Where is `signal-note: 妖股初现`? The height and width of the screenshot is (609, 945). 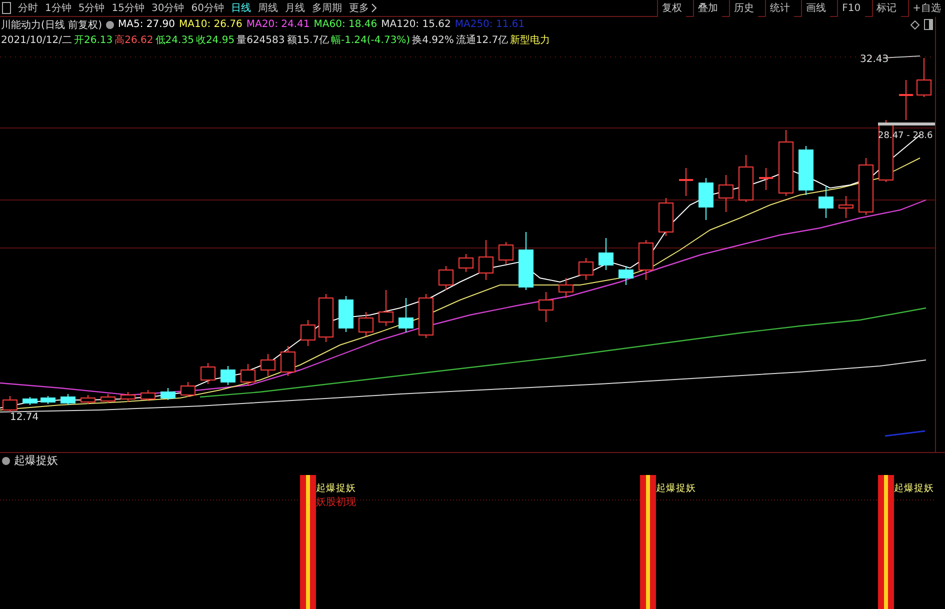
signal-note: 妖股初现 is located at coordinates (336, 502).